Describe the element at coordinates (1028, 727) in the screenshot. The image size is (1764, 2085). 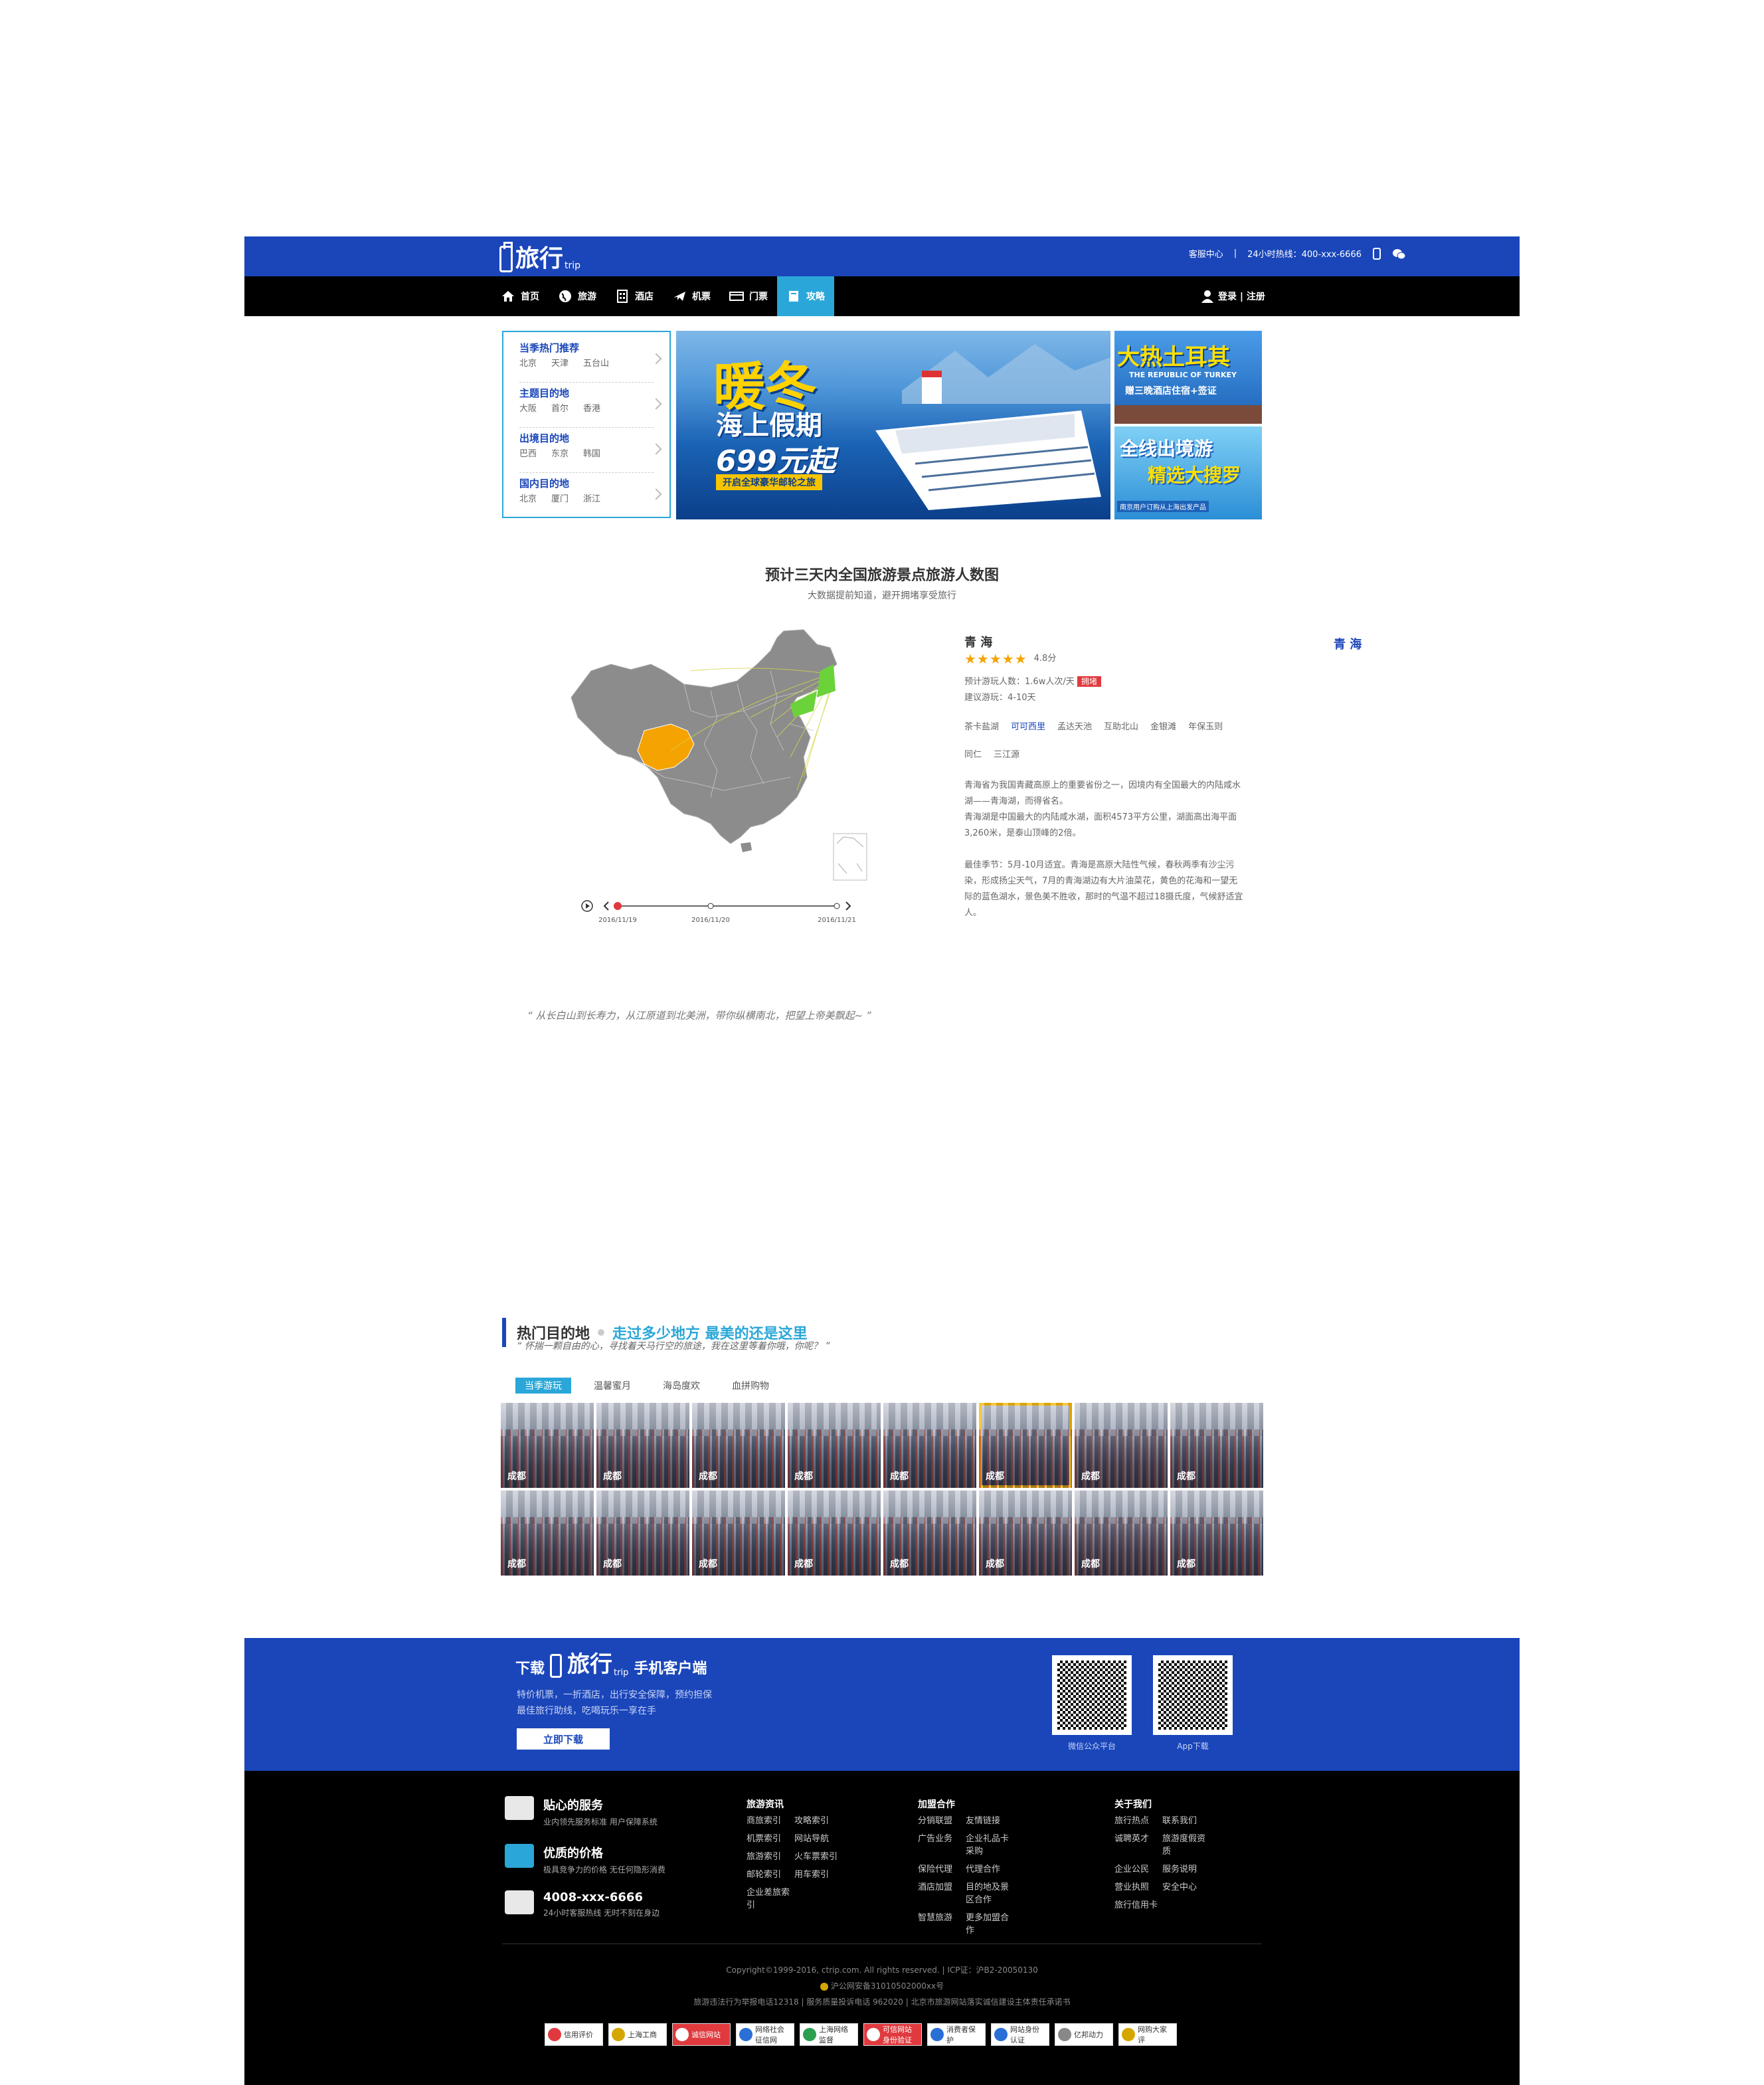
I see `spot-link: 可可西里` at that location.